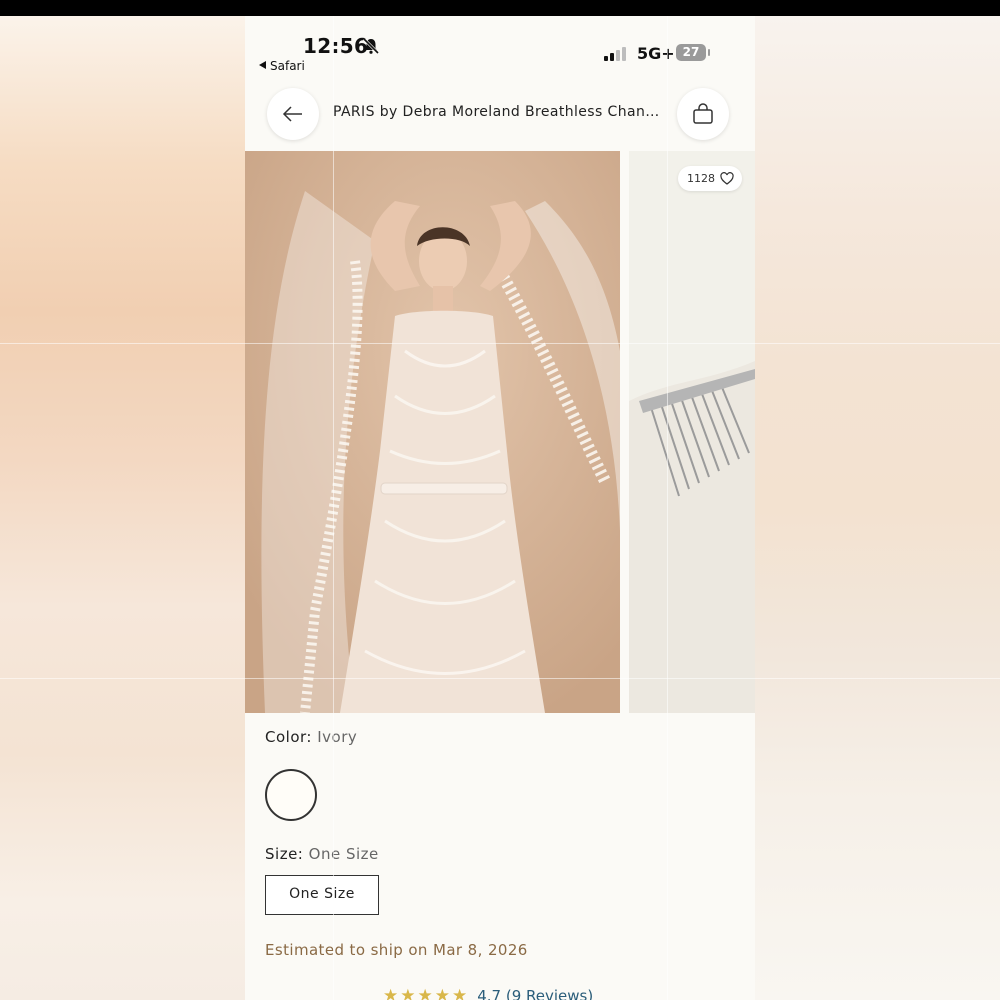  I want to click on veil-comb-illustration, so click(692, 432).